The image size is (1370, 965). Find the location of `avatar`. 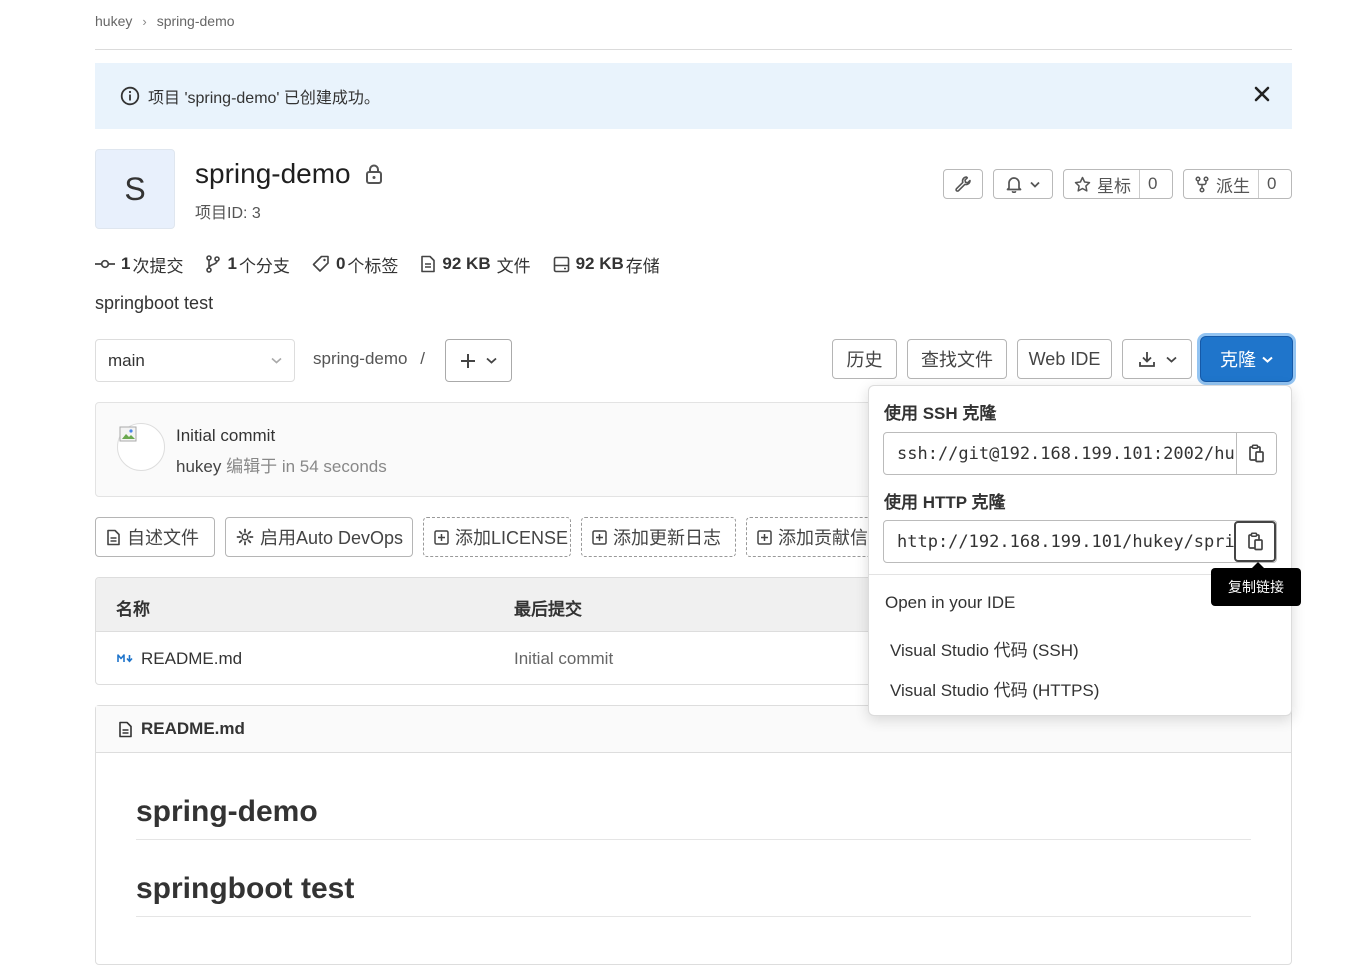

avatar is located at coordinates (141, 447).